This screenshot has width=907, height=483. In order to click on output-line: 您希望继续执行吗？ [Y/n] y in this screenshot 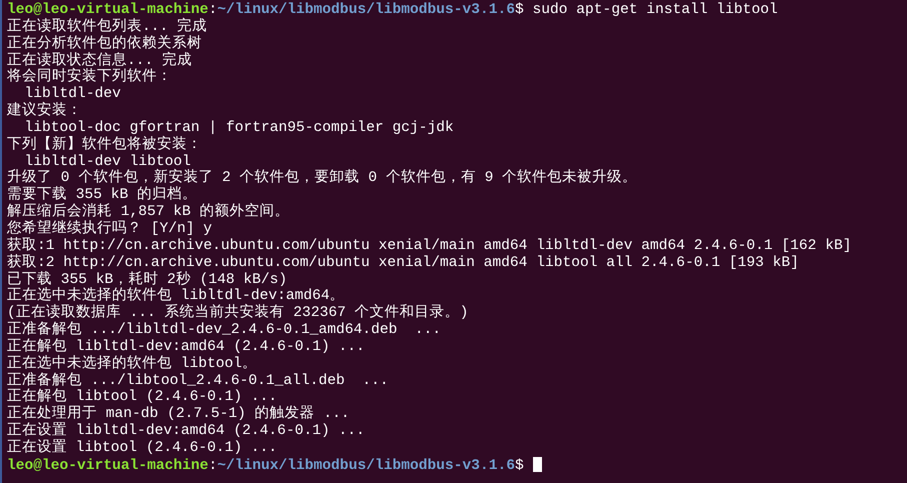, I will do `click(110, 228)`.